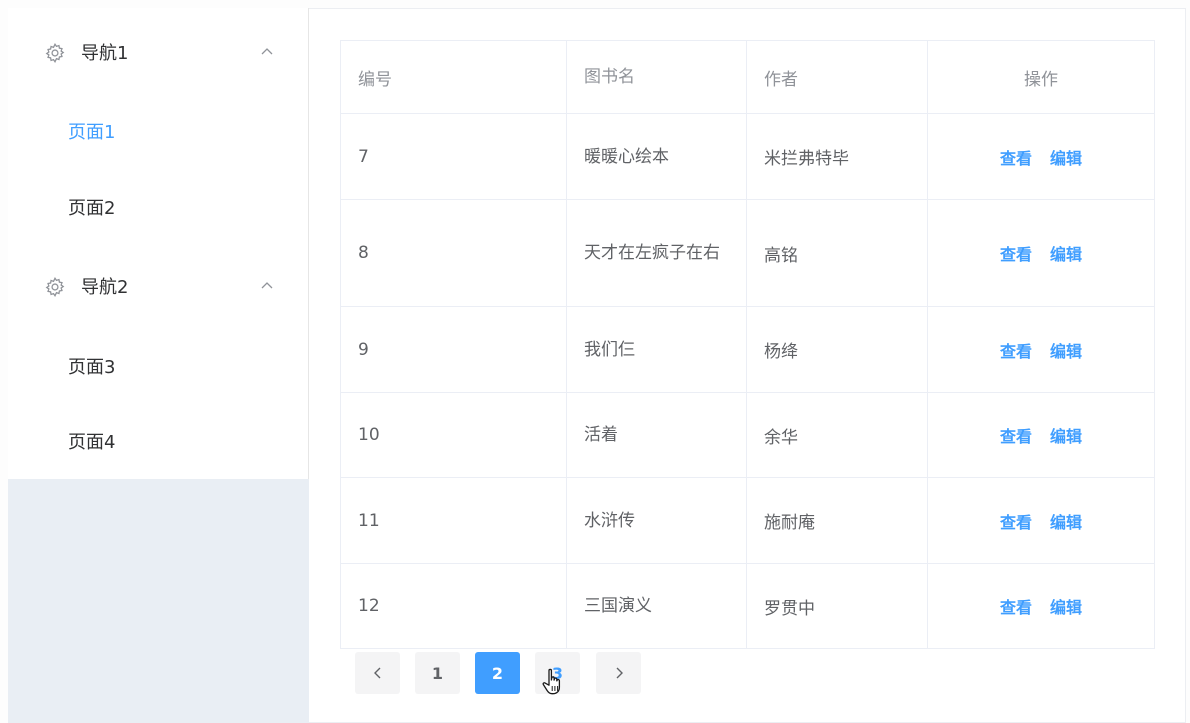 Image resolution: width=1190 pixels, height=723 pixels. What do you see at coordinates (454, 349) in the screenshot?
I see `cell-id: 9` at bounding box center [454, 349].